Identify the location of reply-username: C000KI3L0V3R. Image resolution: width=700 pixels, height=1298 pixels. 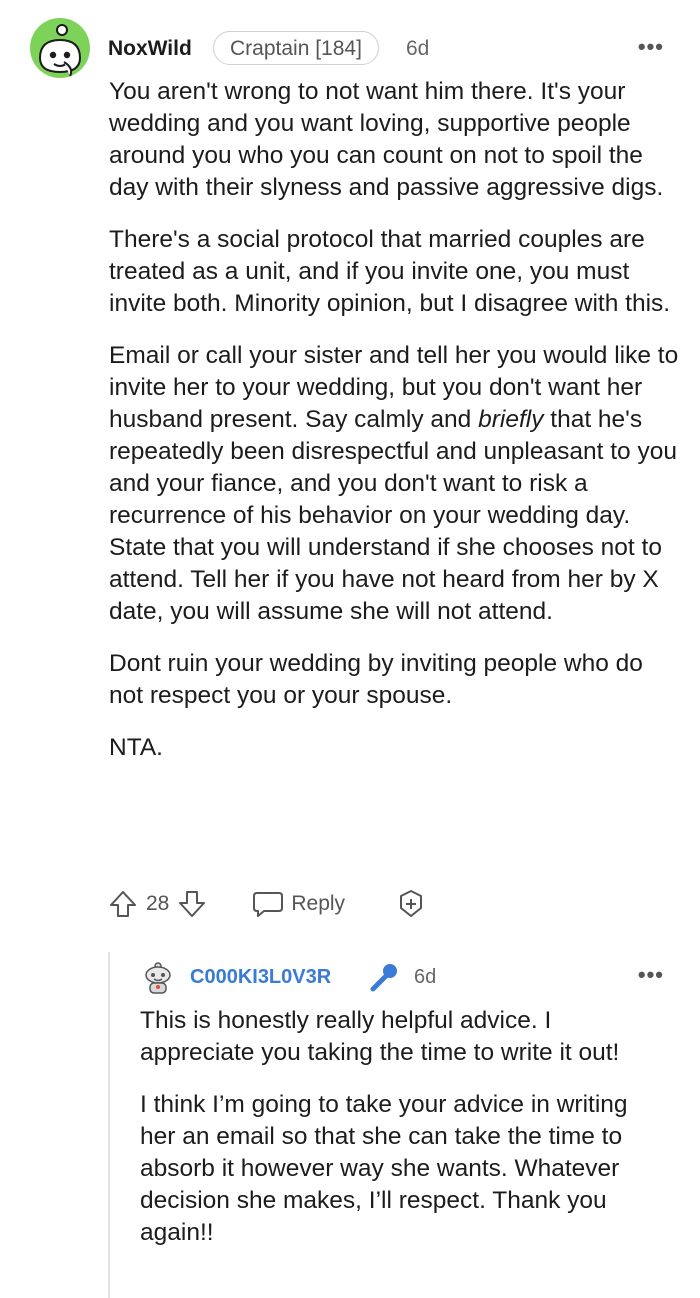
(260, 977).